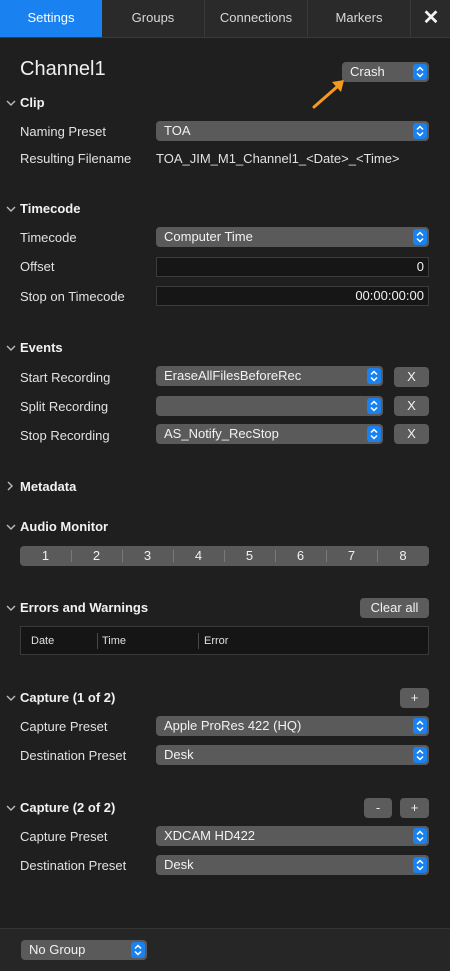 The height and width of the screenshot is (971, 450). I want to click on remove-capture-button: -, so click(378, 808).